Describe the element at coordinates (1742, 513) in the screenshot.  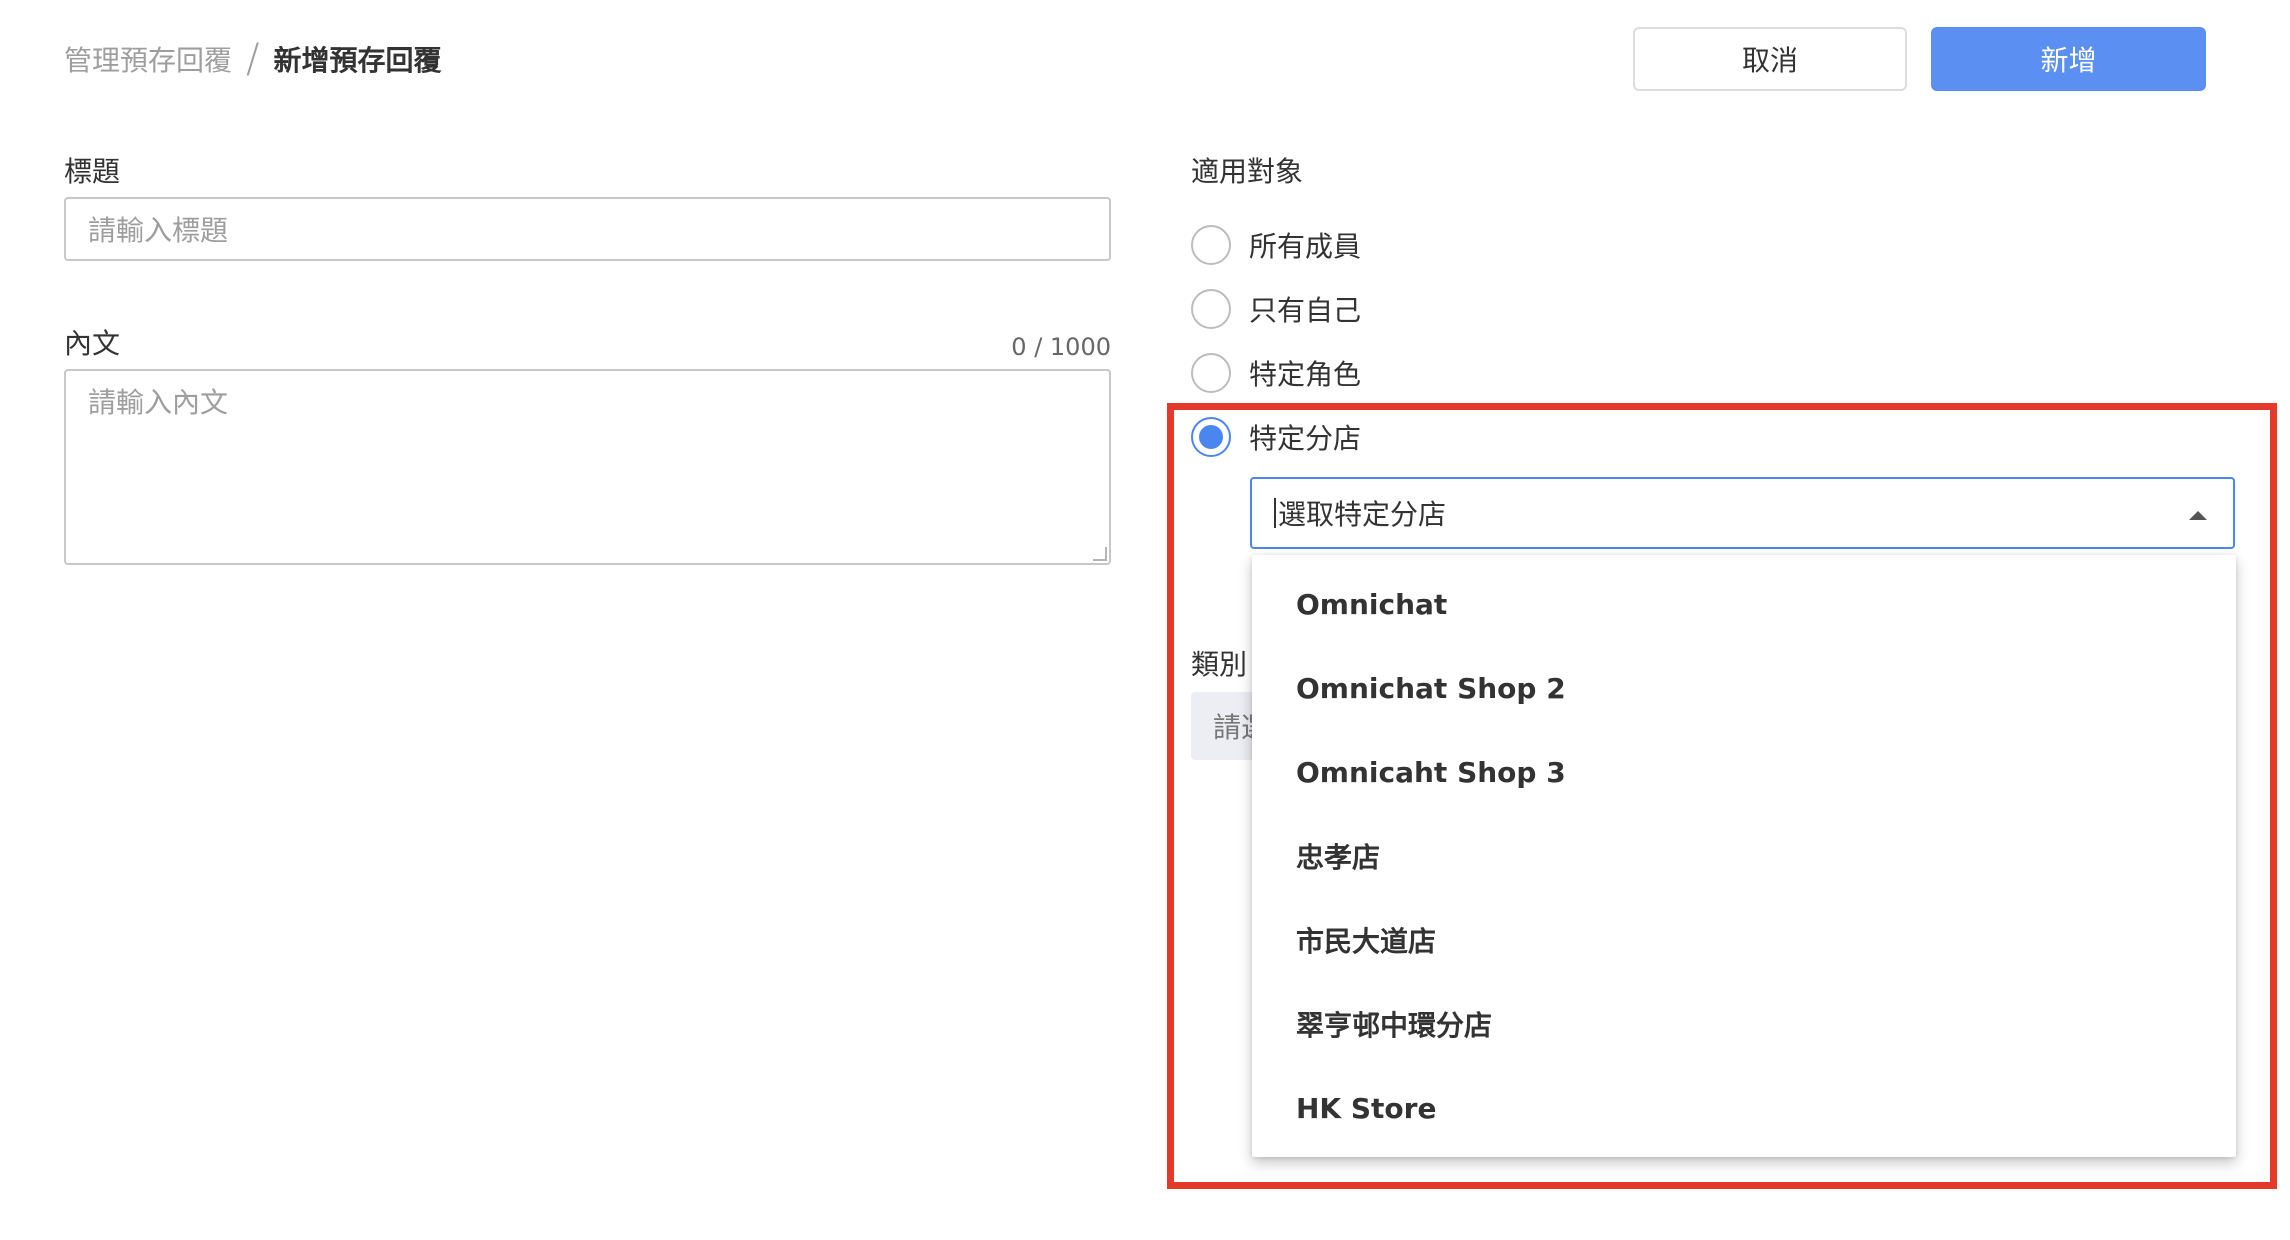
I see `branch-select: 選取特定分店` at that location.